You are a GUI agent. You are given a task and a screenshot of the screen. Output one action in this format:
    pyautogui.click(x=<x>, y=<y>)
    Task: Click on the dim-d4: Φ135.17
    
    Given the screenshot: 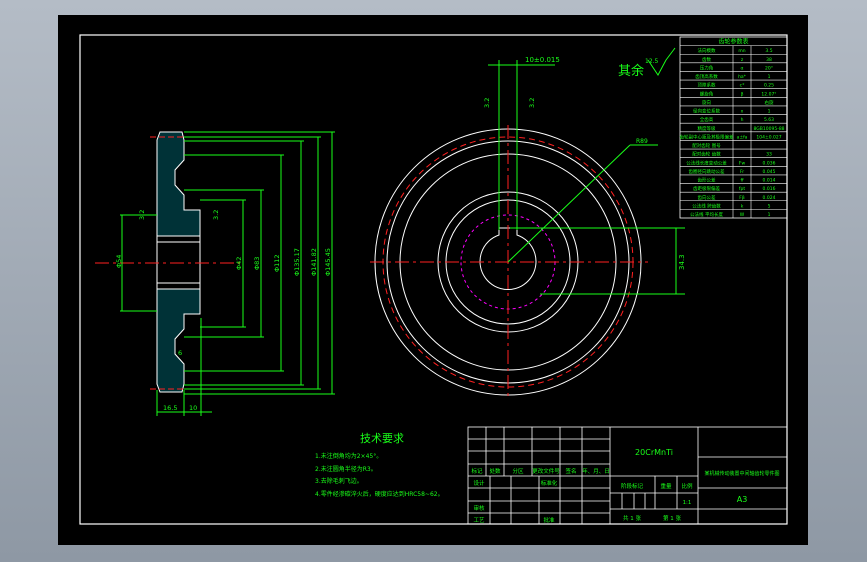 What is the action you would take?
    pyautogui.click(x=297, y=262)
    